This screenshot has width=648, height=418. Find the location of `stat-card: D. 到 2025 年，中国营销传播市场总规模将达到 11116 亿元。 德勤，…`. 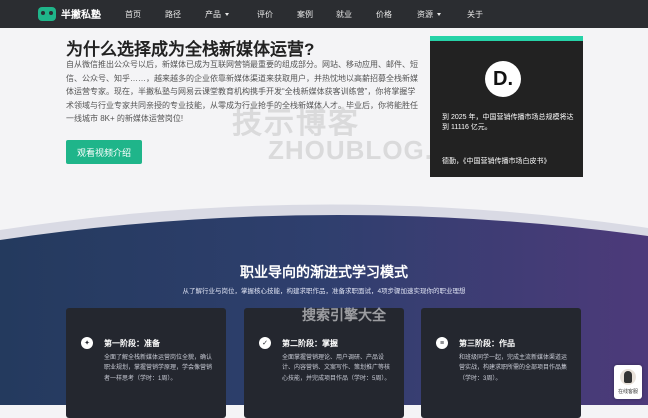

stat-card: D. 到 2025 年，中国营销传播市场总规模将达到 11116 亿元。 德勤，… is located at coordinates (506, 106).